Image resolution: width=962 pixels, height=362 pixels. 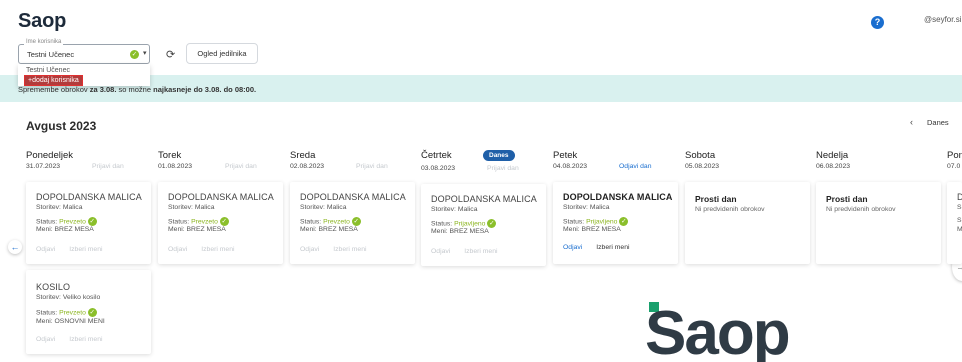 I want to click on refresh-icon: ⟳, so click(x=170, y=54).